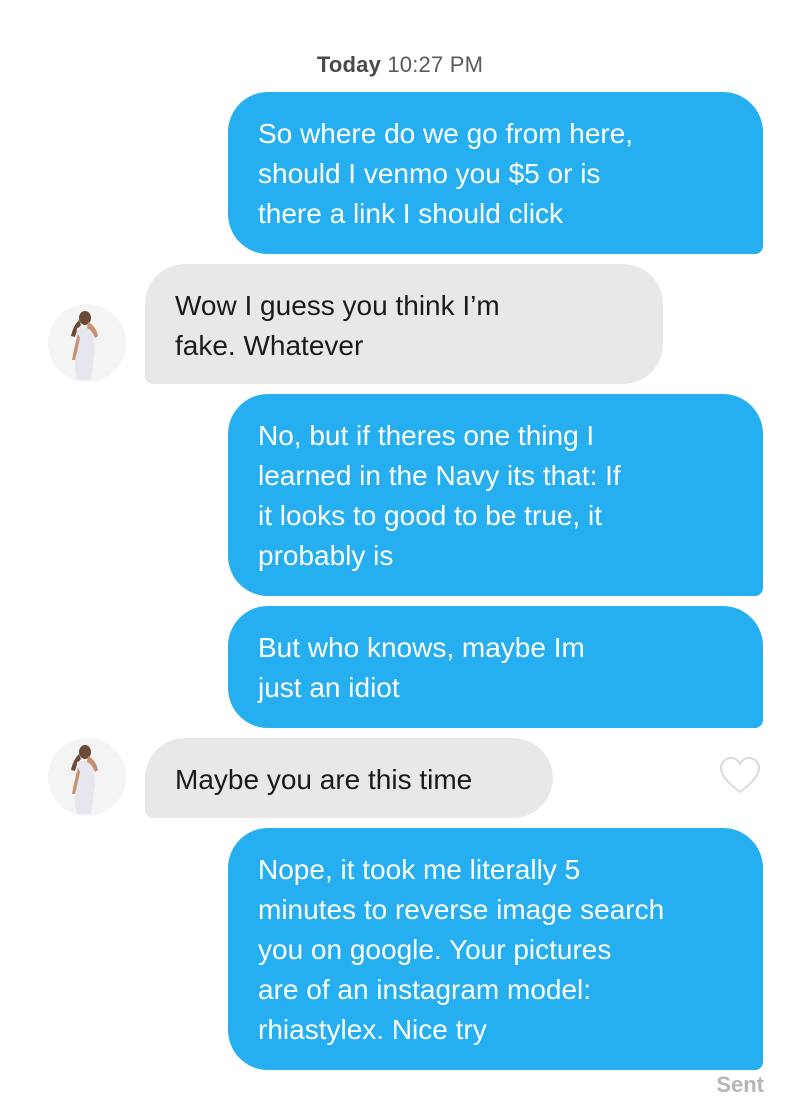  What do you see at coordinates (740, 1084) in the screenshot?
I see `delivery-status: Sent` at bounding box center [740, 1084].